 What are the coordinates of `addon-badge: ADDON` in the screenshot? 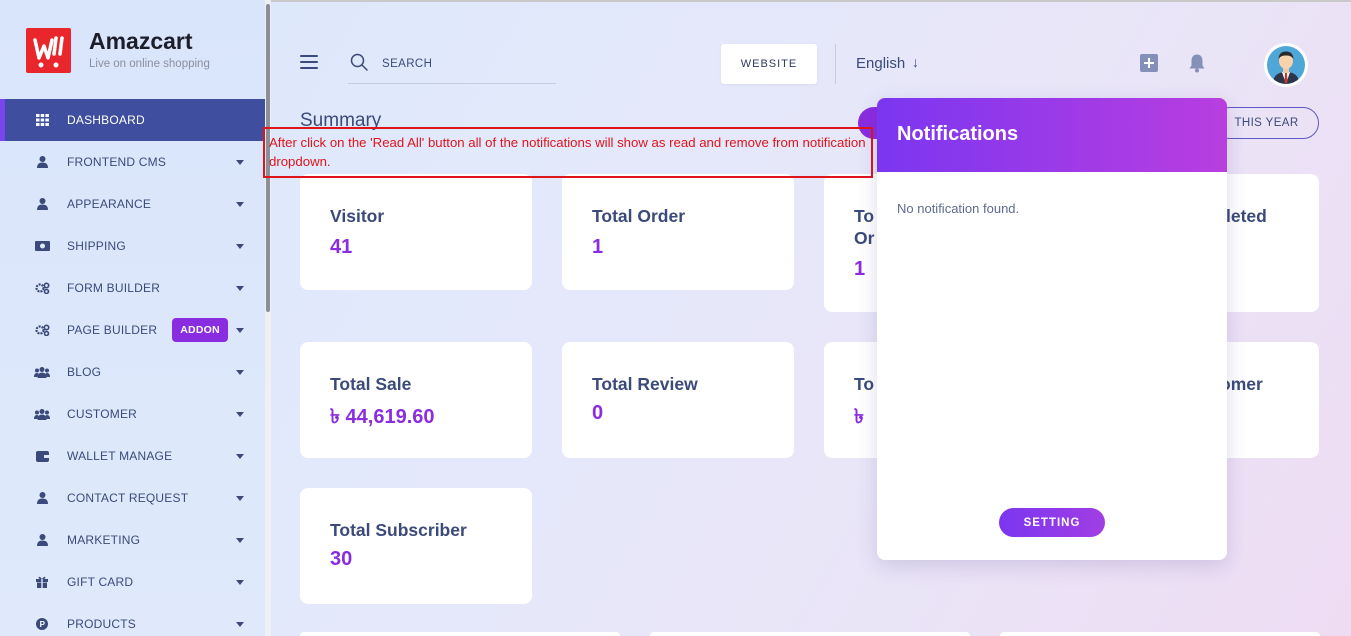 It's located at (200, 330).